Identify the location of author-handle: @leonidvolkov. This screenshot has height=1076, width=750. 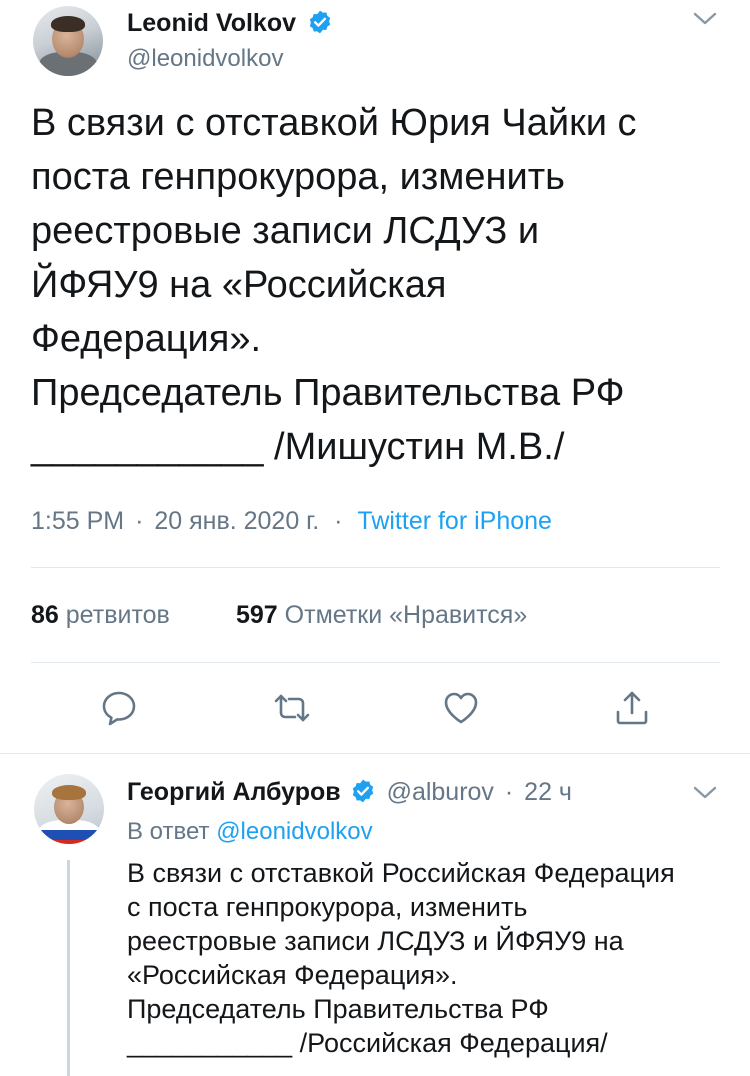
(205, 59).